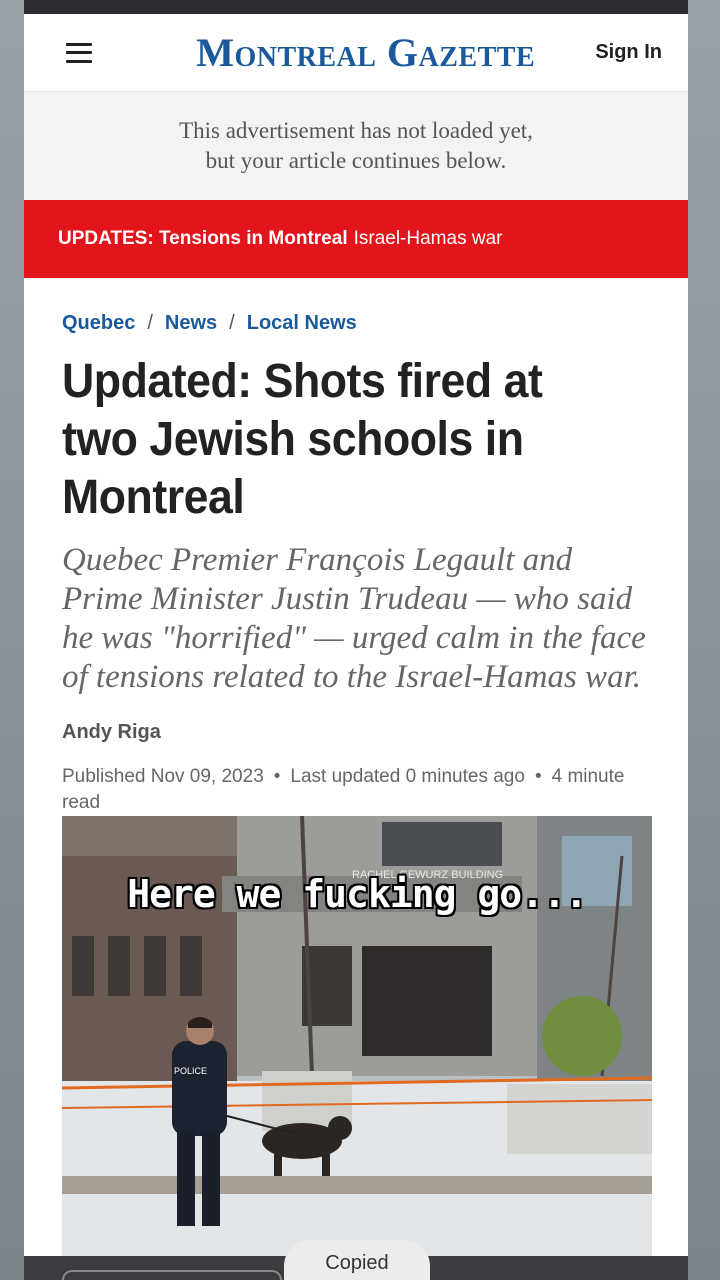 The image size is (720, 1280). What do you see at coordinates (191, 323) in the screenshot?
I see `breadcrumb-news: News` at bounding box center [191, 323].